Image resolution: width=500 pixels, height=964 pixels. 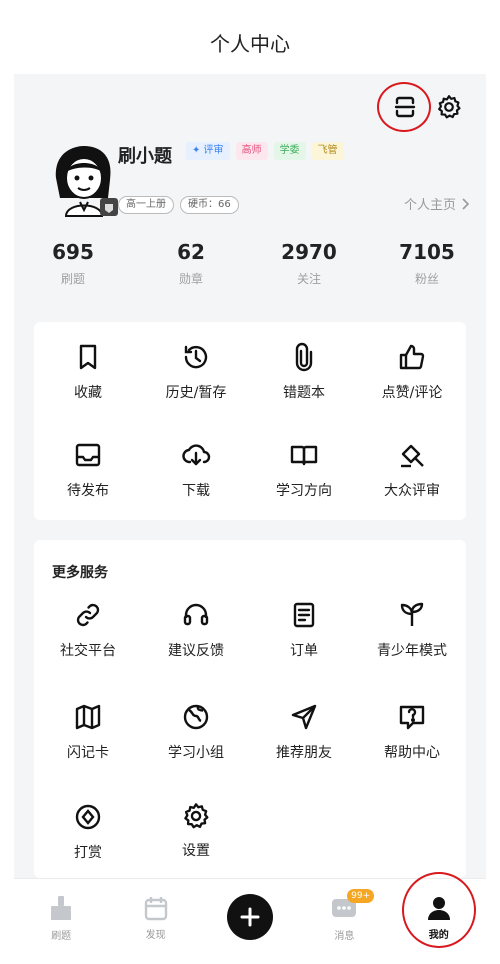 I want to click on stat-following: 2970 关注, so click(x=309, y=262).